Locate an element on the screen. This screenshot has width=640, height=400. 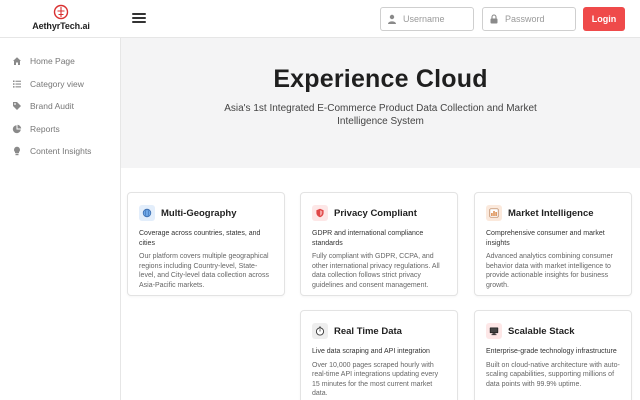
tag-icon is located at coordinates (17, 106).